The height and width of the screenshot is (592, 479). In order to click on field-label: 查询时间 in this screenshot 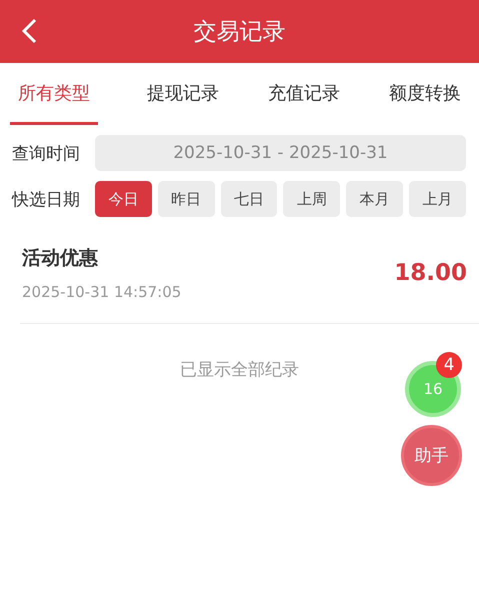, I will do `click(46, 153)`.